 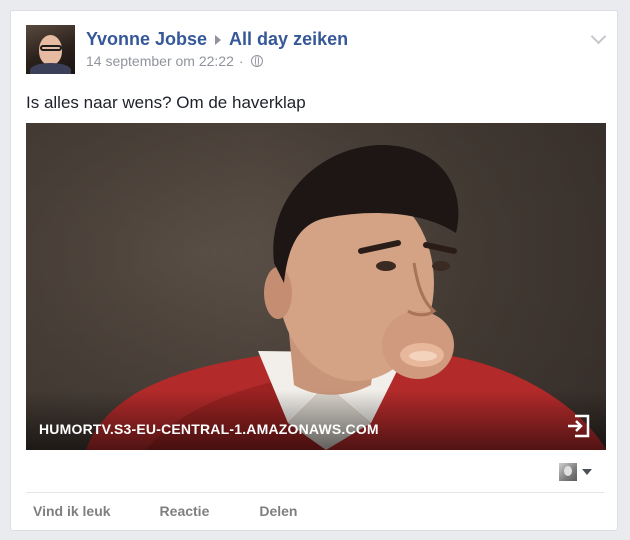 What do you see at coordinates (579, 426) in the screenshot?
I see `open-link-icon` at bounding box center [579, 426].